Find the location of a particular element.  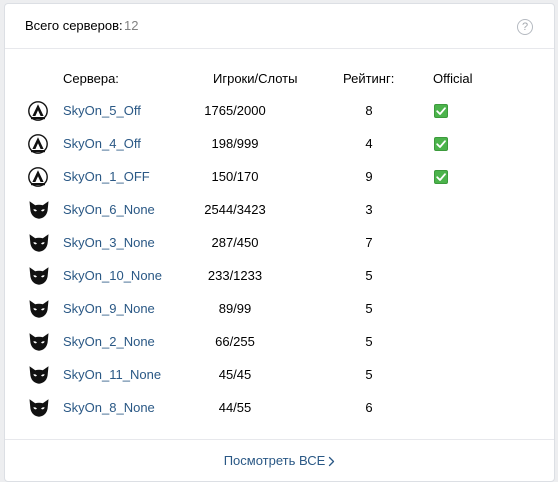

server-name-link: SkyOn_6_None is located at coordinates (109, 209).